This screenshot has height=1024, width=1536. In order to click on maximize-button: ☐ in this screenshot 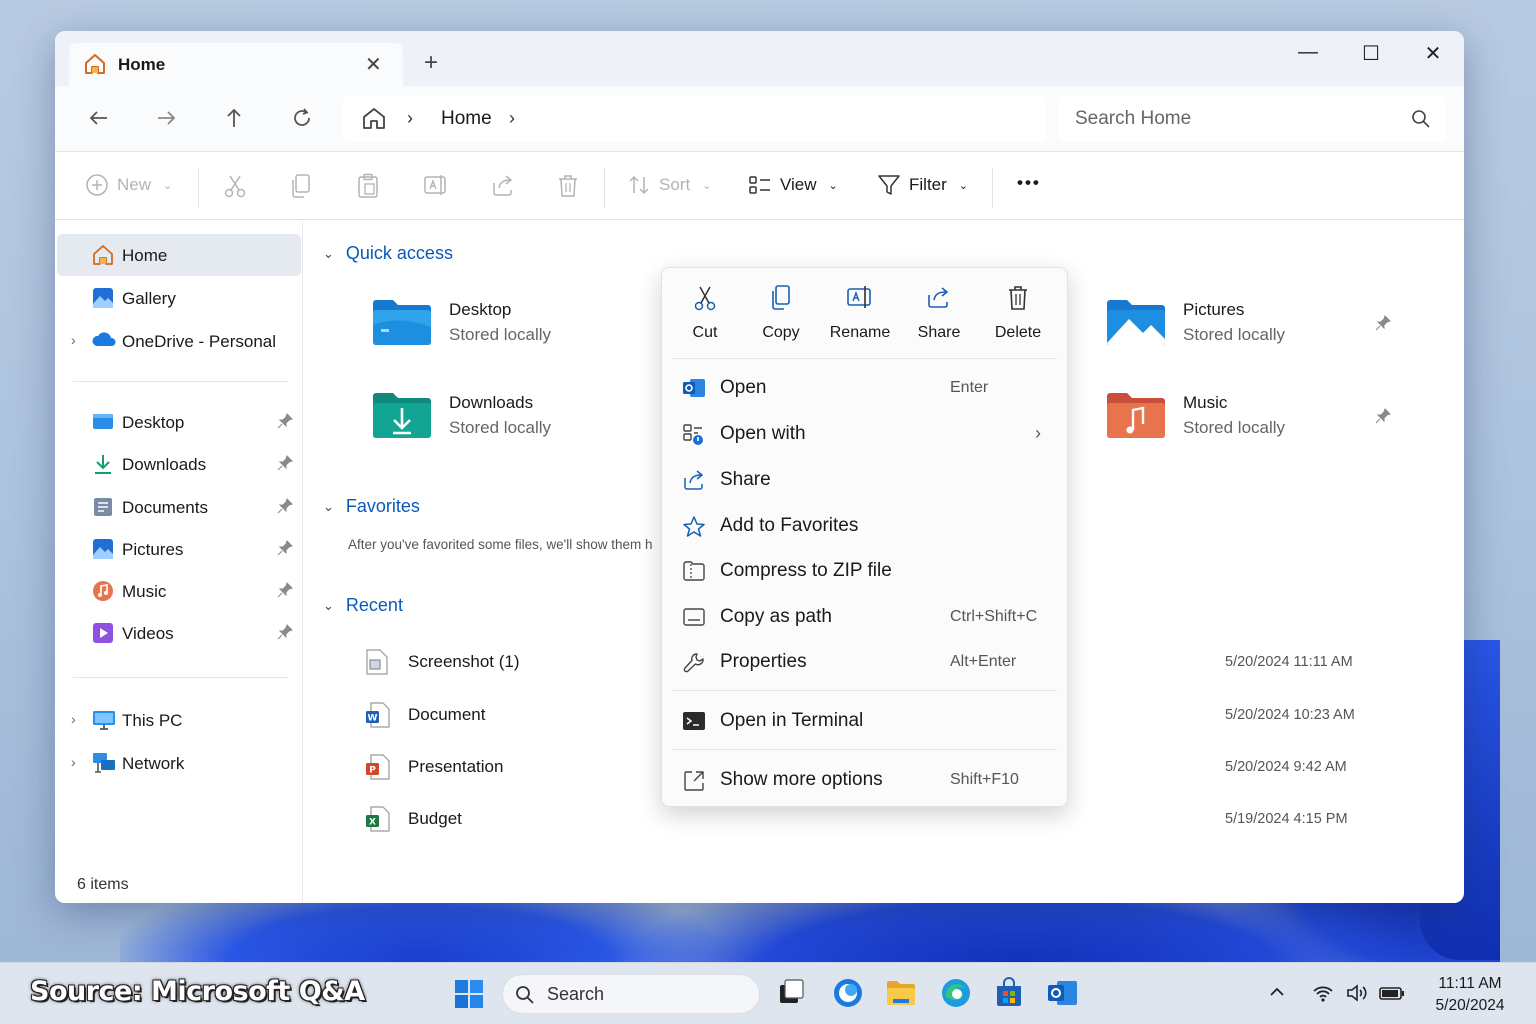, I will do `click(1371, 53)`.